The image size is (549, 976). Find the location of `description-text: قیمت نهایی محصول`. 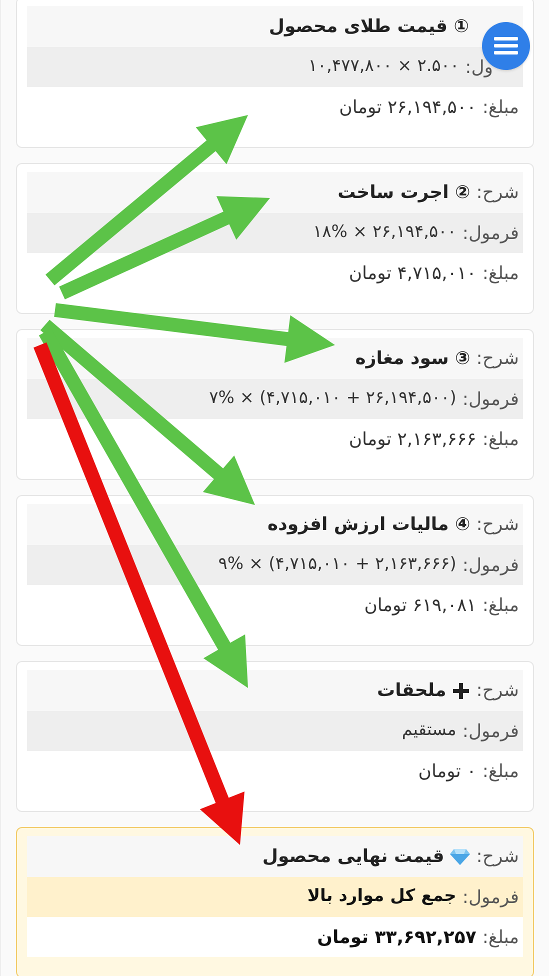

description-text: قیمت نهایی محصول is located at coordinates (353, 857).